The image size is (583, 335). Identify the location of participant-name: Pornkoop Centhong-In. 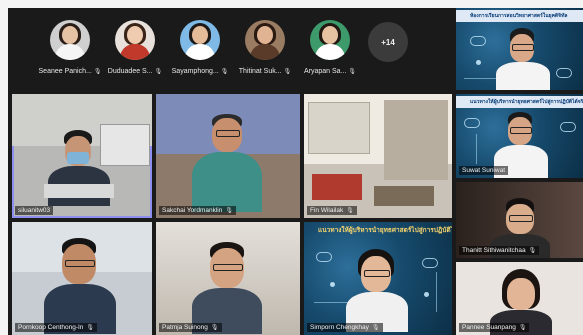
(51, 327).